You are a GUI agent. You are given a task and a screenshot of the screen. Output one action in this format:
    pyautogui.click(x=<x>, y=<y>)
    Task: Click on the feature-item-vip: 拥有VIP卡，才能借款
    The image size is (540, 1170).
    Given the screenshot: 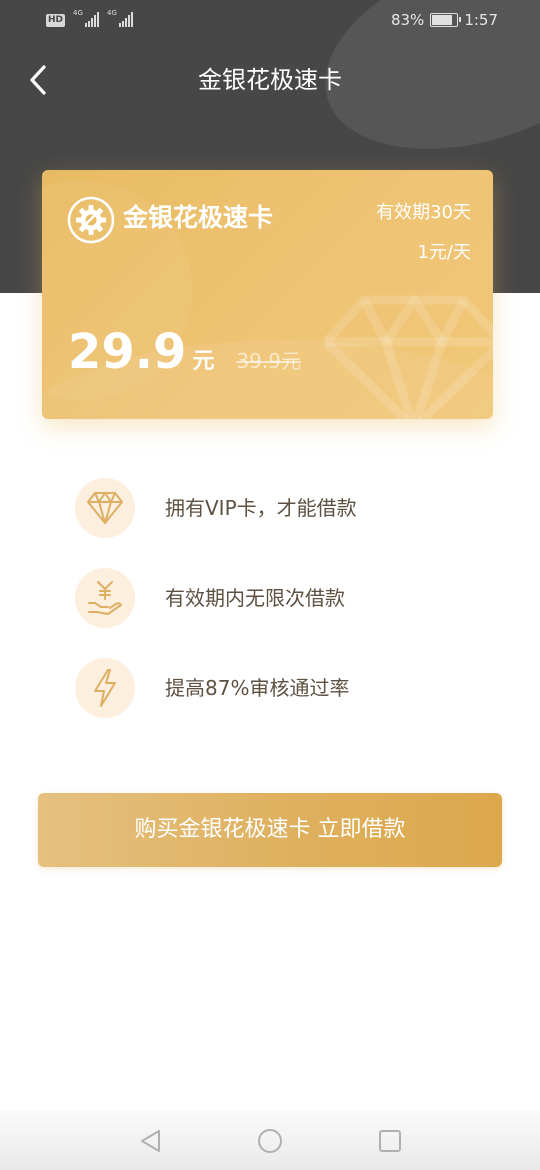 What is the action you would take?
    pyautogui.click(x=285, y=508)
    